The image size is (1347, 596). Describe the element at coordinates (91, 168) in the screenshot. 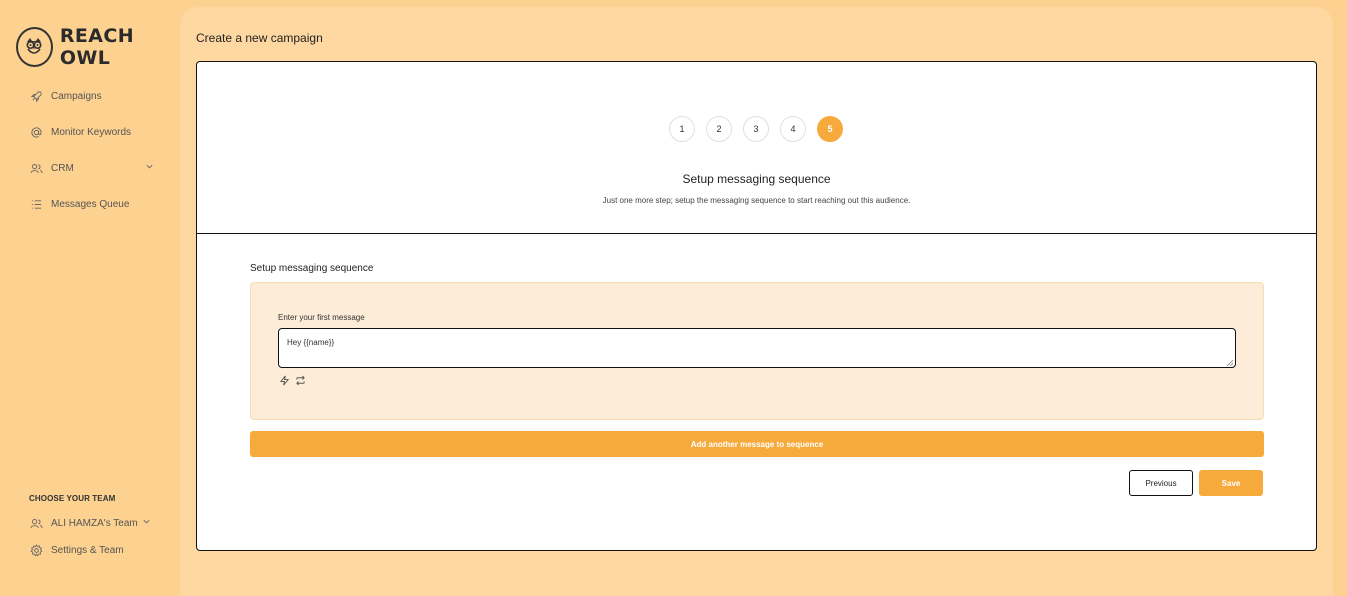

I see `sidebar-item-crm: CRM` at that location.